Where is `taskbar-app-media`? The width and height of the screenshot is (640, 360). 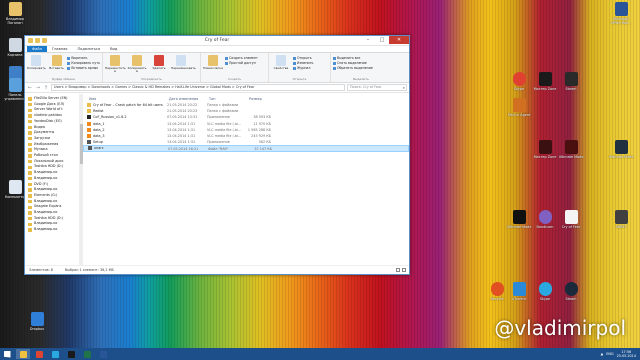
taskbar-app-media is located at coordinates (71, 354).